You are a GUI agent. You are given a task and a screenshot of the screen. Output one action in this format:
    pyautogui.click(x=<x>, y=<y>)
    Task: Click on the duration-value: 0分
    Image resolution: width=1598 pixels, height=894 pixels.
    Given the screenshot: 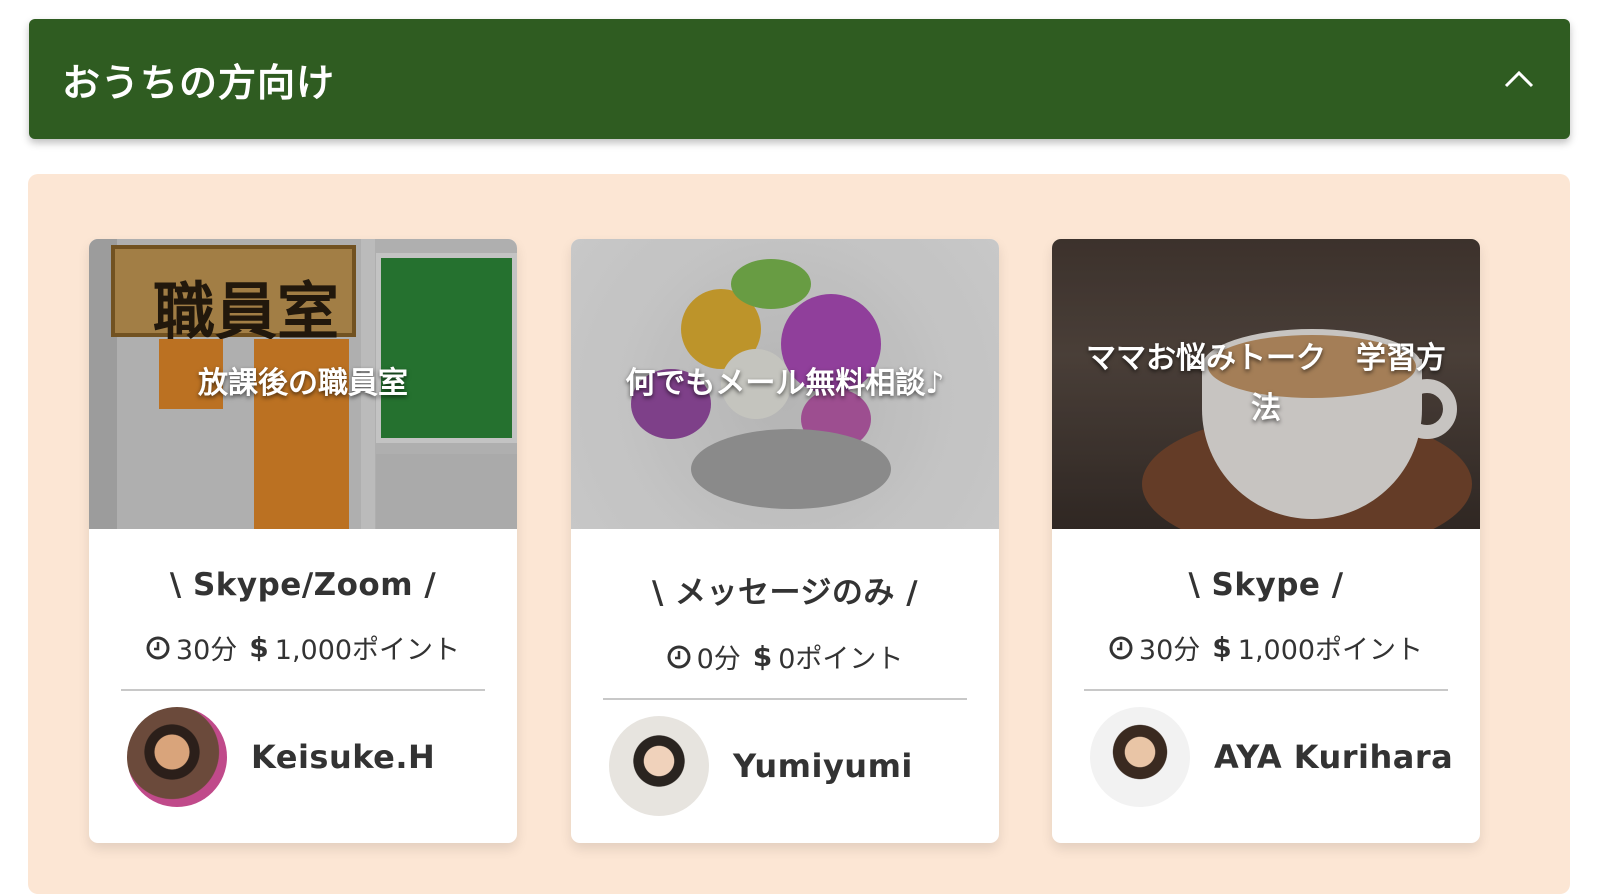 What is the action you would take?
    pyautogui.click(x=718, y=659)
    